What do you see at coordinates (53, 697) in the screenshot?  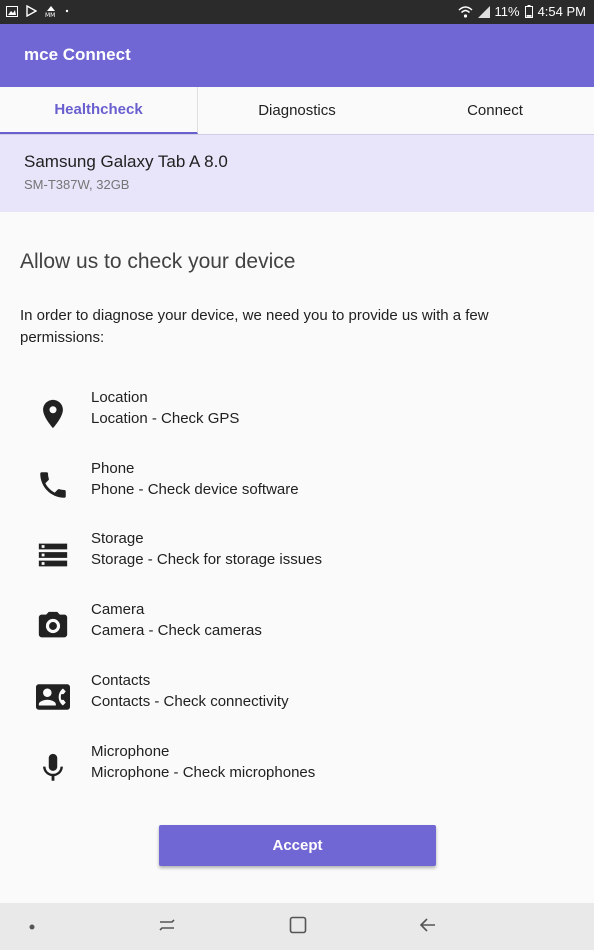 I see `contacts-icon` at bounding box center [53, 697].